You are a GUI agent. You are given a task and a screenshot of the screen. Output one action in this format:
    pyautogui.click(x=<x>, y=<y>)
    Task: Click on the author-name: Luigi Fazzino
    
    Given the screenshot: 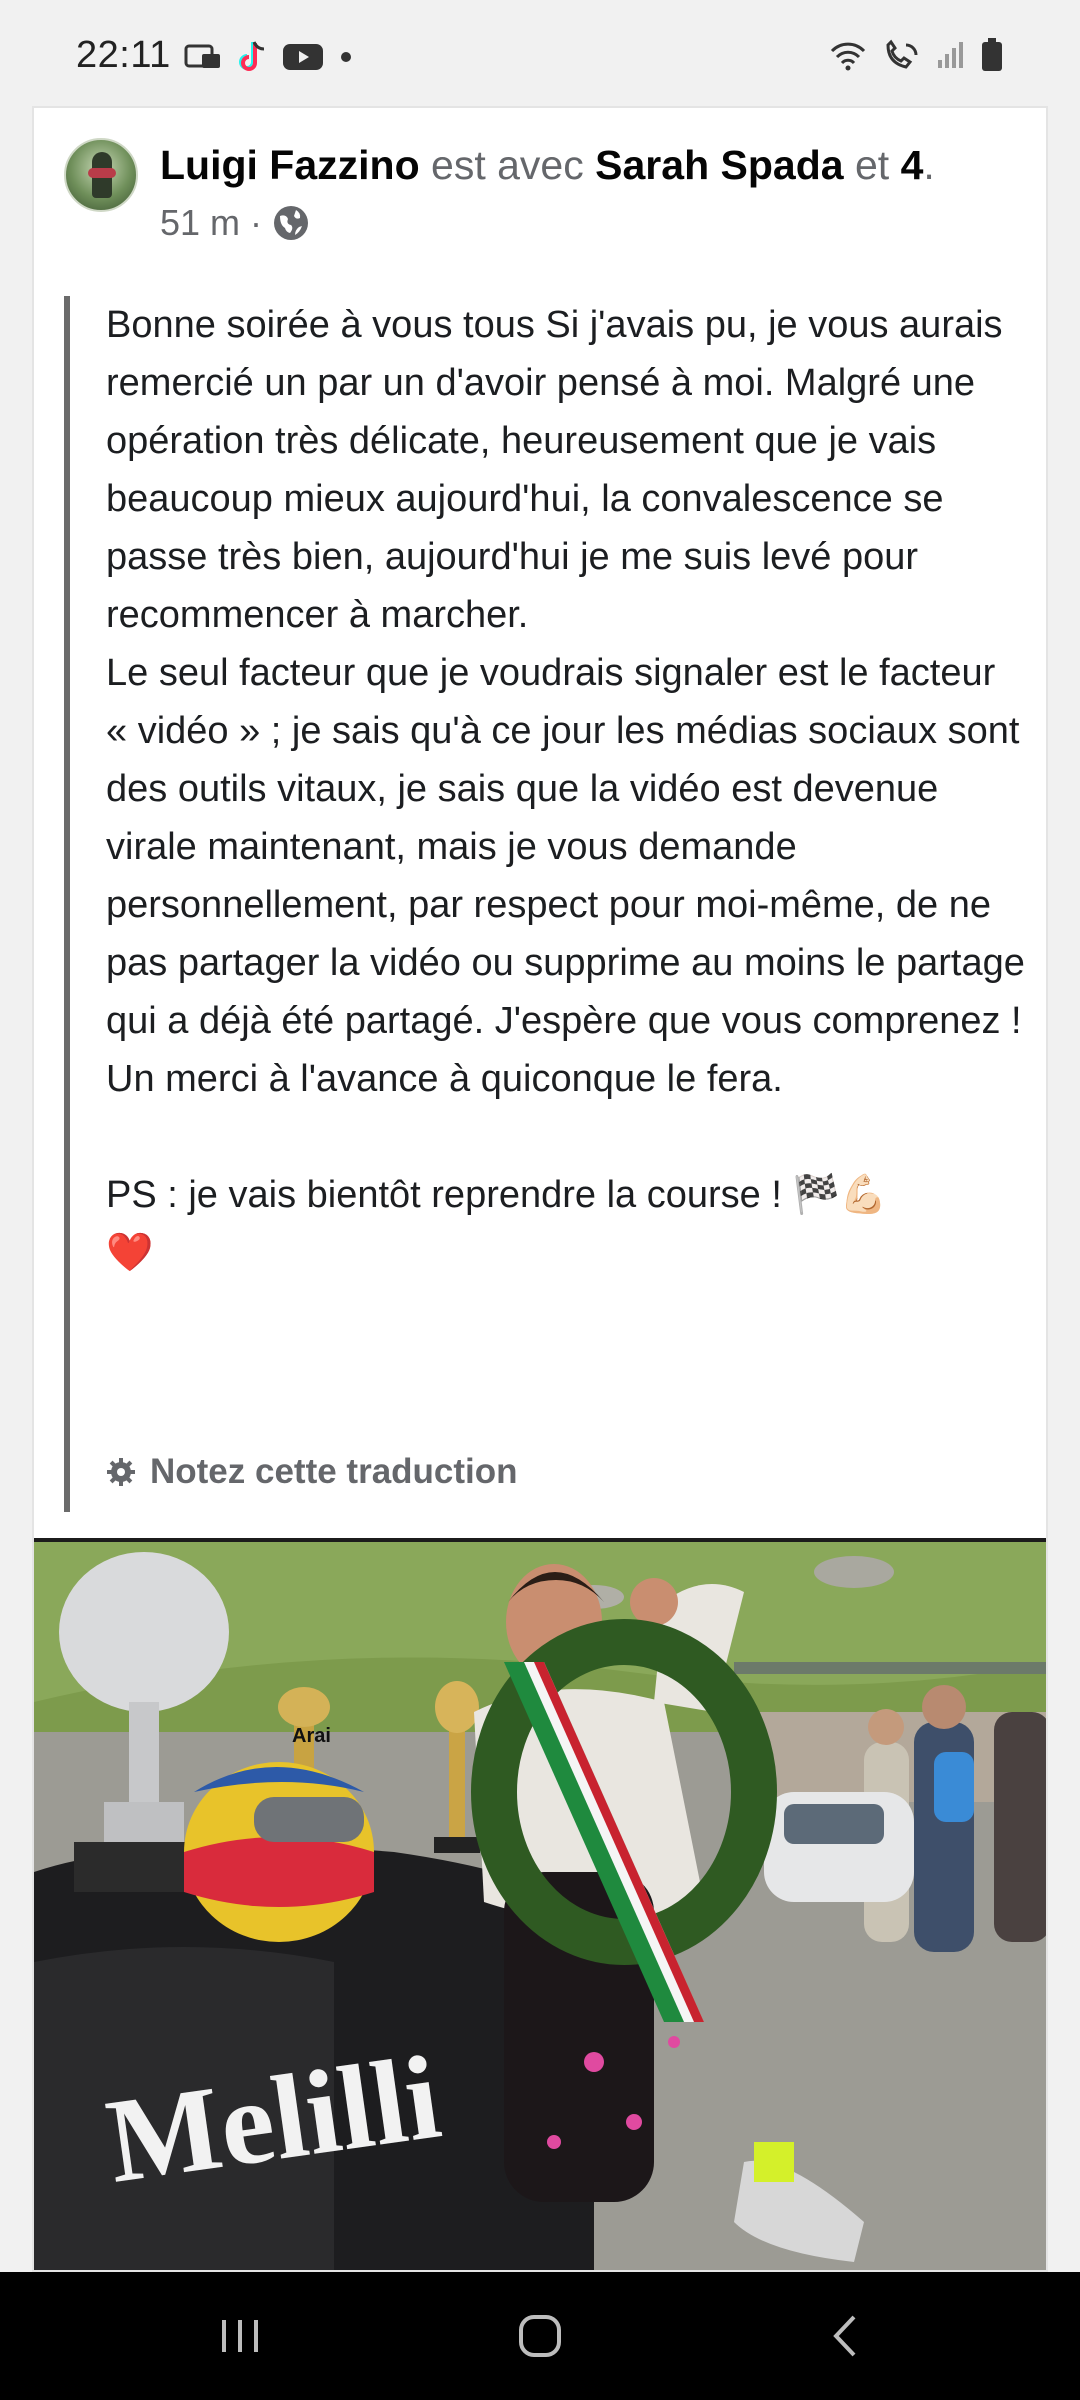 What is the action you would take?
    pyautogui.click(x=290, y=165)
    